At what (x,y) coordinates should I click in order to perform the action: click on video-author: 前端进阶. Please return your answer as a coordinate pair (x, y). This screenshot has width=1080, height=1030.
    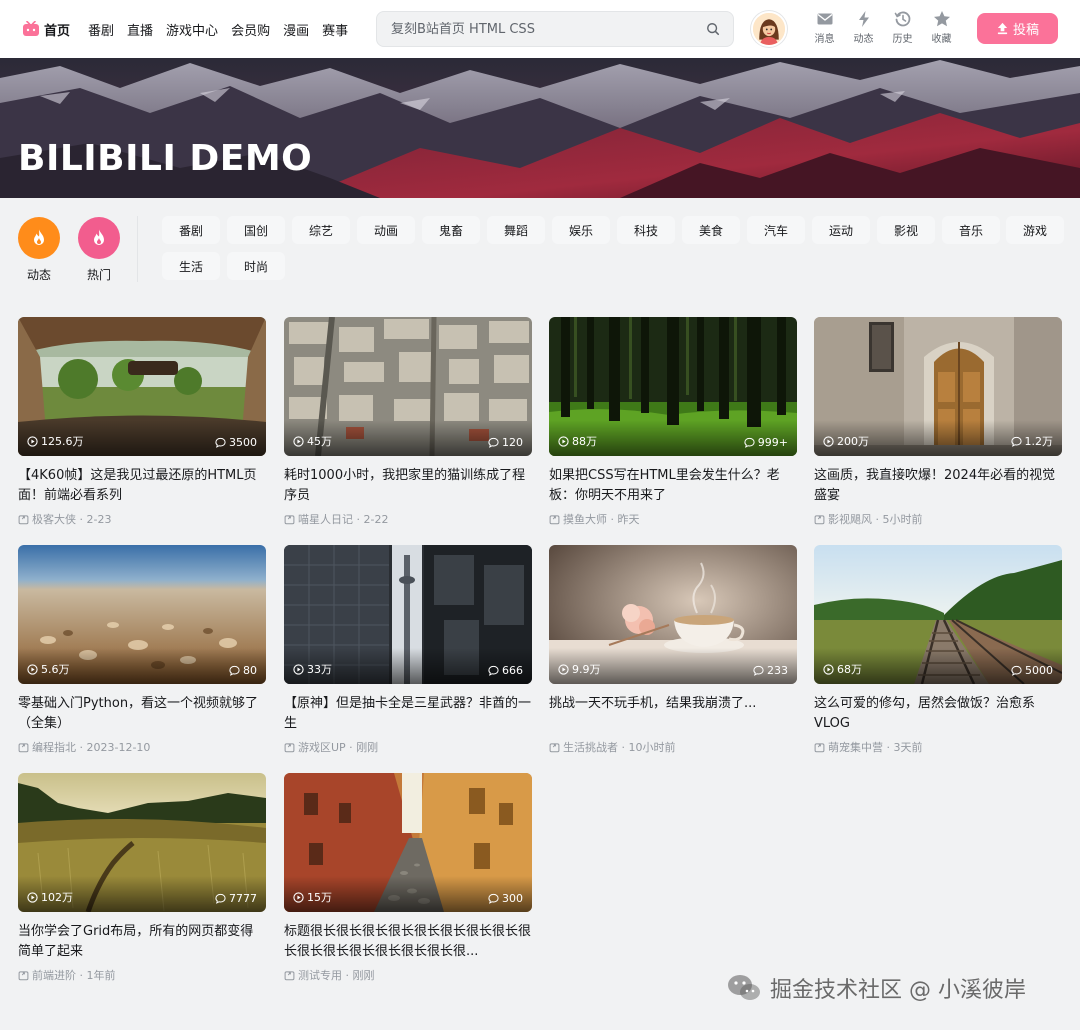
    Looking at the image, I should click on (54, 975).